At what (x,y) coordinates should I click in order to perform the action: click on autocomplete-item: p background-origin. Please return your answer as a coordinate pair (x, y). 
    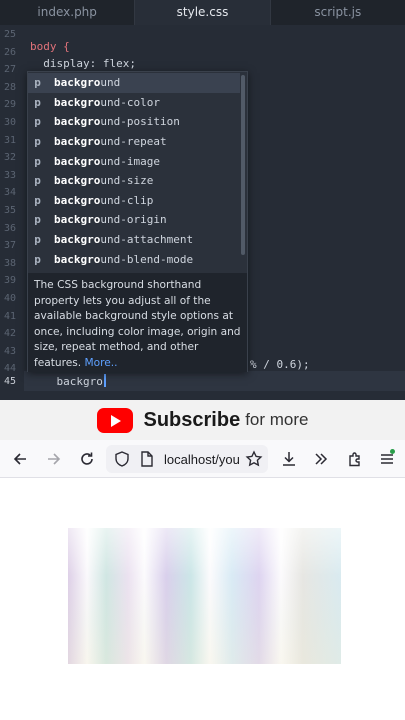
    Looking at the image, I should click on (134, 220).